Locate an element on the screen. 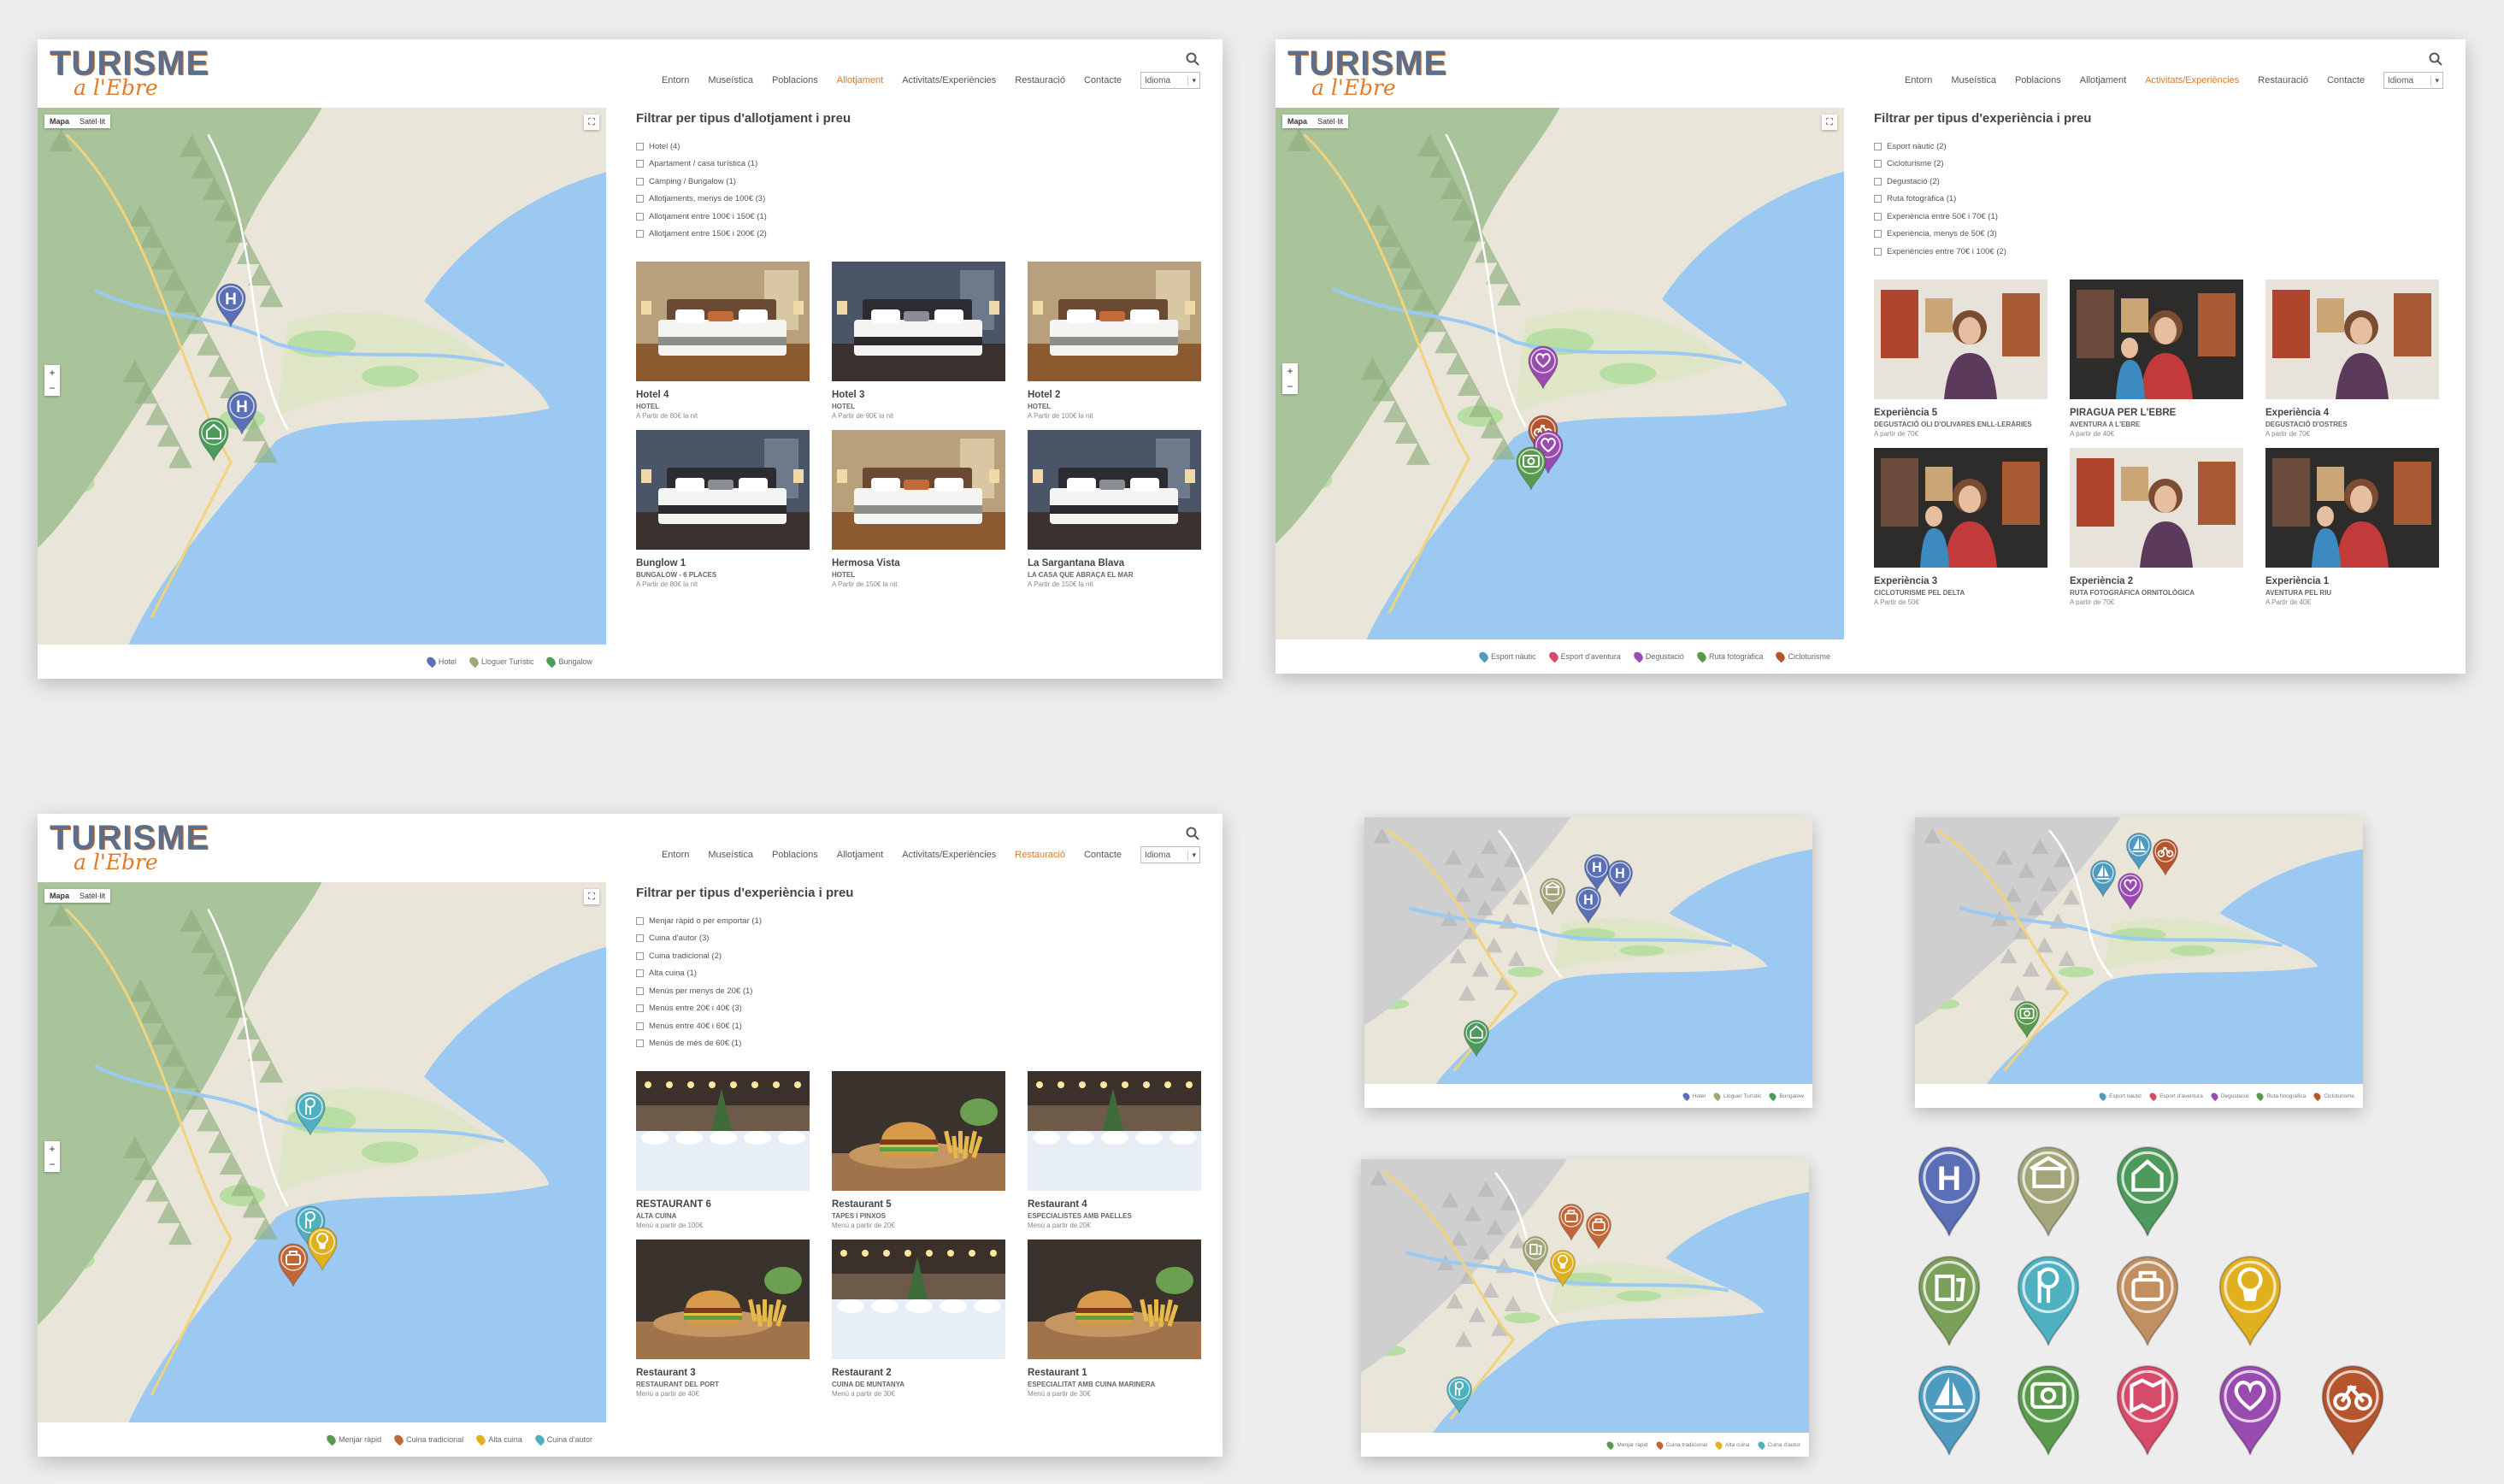 The height and width of the screenshot is (1484, 2504). traditional-marker-icon is located at coordinates (293, 1264).